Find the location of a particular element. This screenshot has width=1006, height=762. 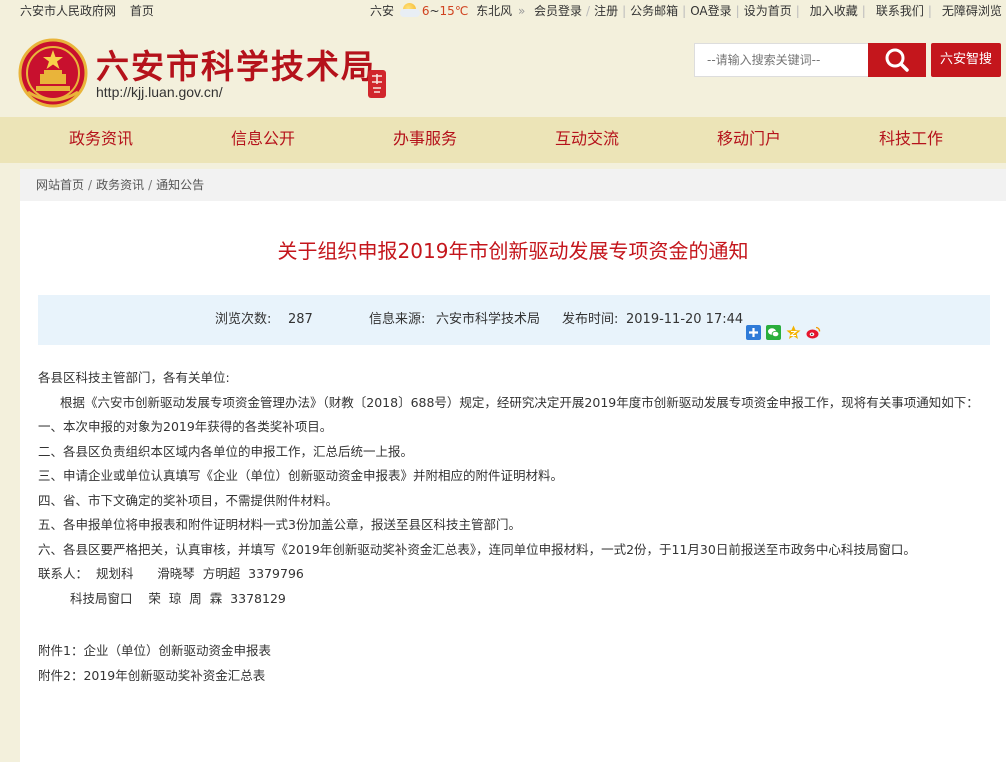

views-count: 287 is located at coordinates (300, 319).